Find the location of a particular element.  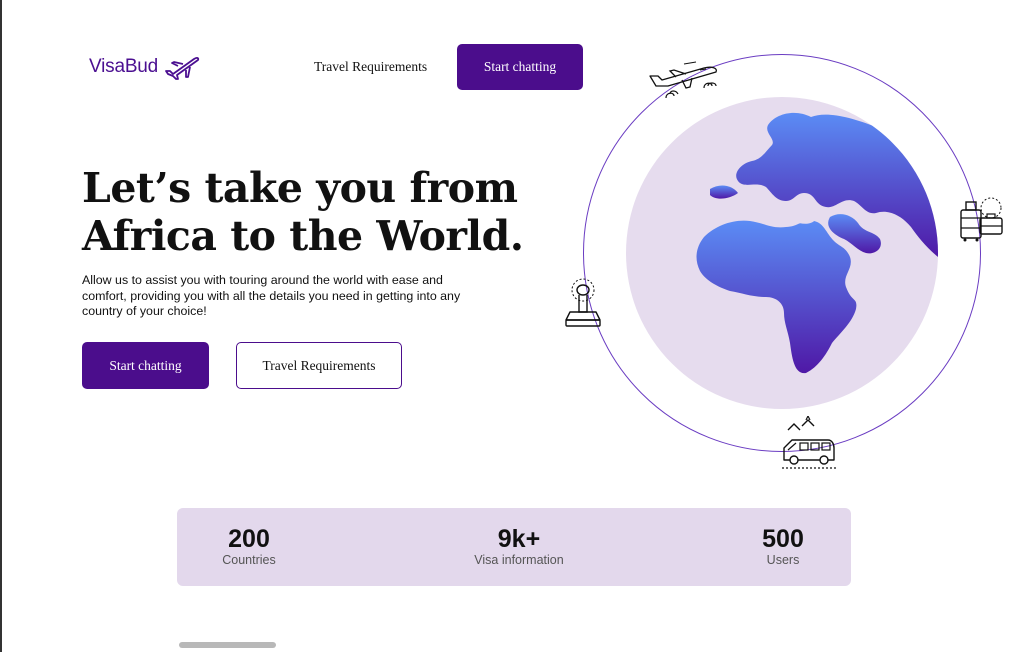

horizontal-scrollbar is located at coordinates (227, 645).